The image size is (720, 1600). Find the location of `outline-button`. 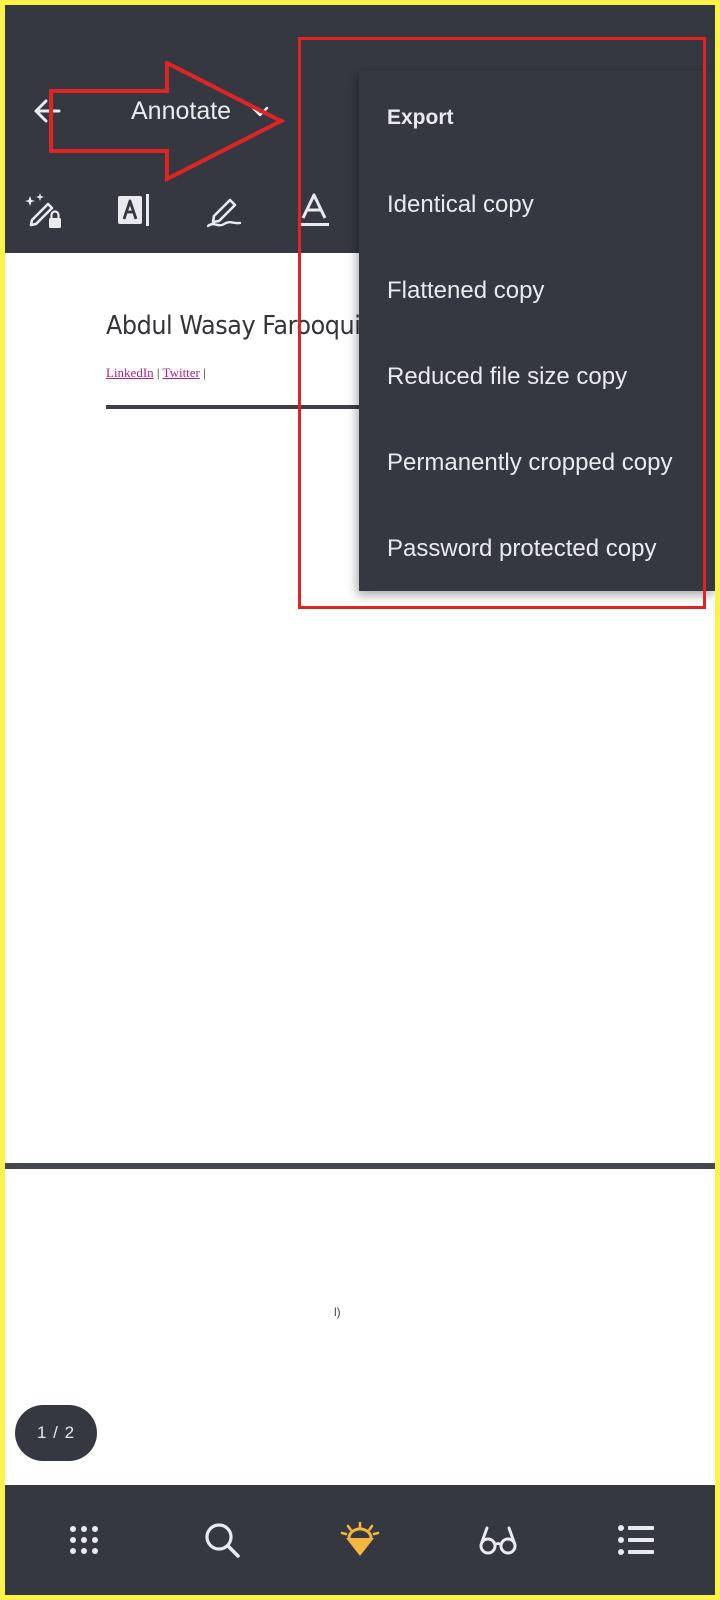

outline-button is located at coordinates (636, 1540).